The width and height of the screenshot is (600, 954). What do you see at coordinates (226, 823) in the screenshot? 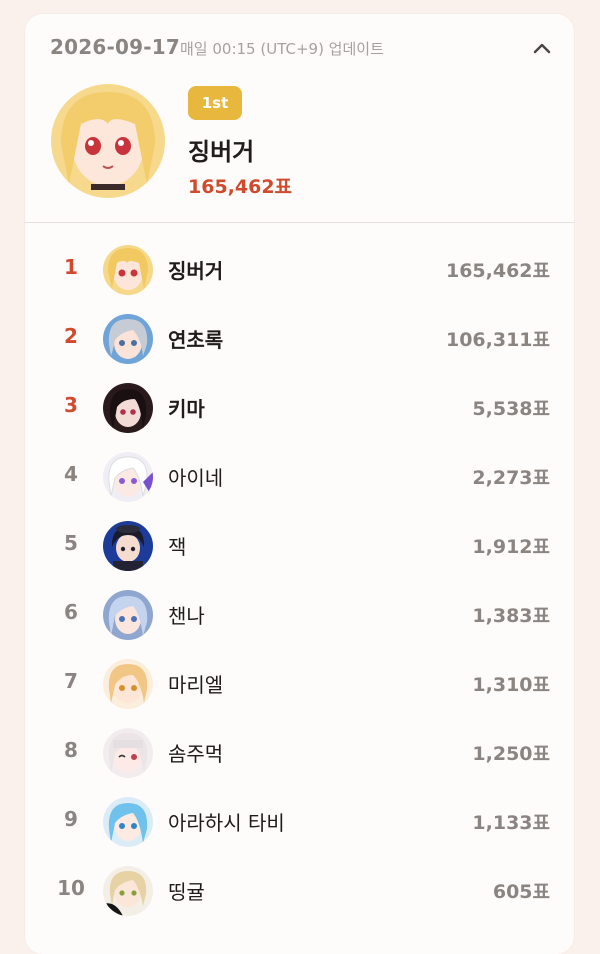
I see `streamer-name: 아라하시 타비` at bounding box center [226, 823].